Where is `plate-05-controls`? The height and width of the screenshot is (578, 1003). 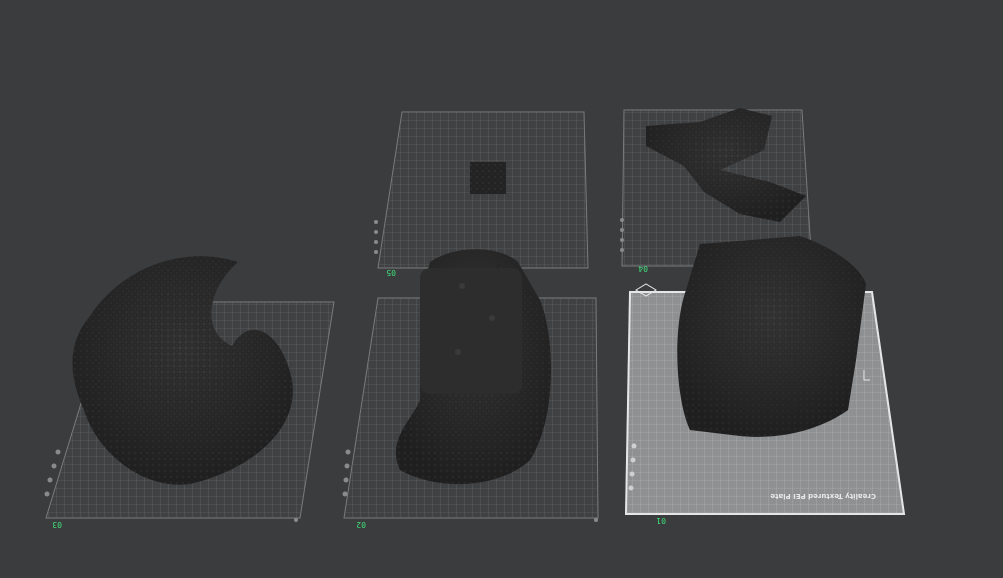 plate-05-controls is located at coordinates (376, 237).